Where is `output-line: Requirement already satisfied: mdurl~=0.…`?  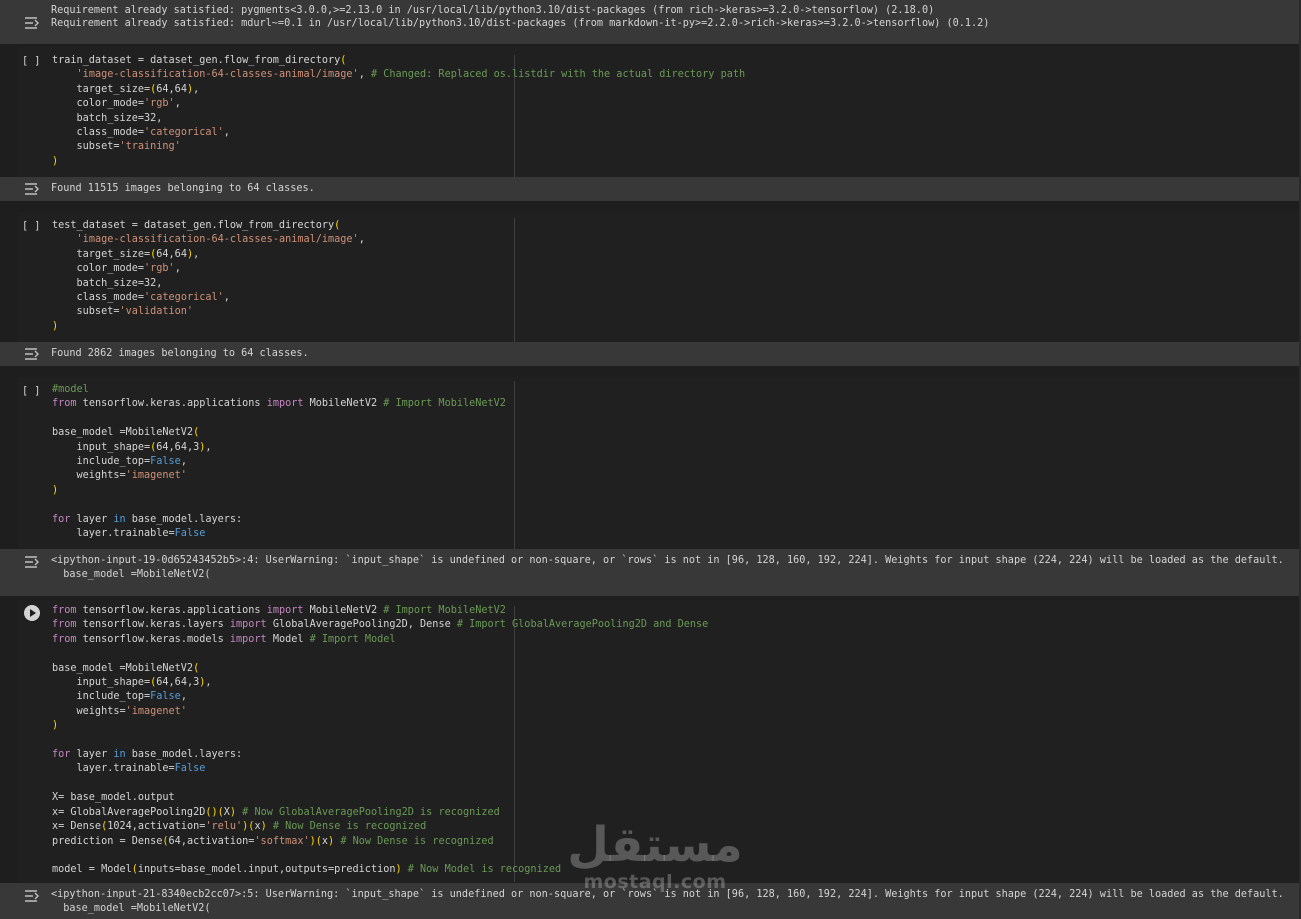
output-line: Requirement already satisfied: mdurl~=0.… is located at coordinates (520, 23).